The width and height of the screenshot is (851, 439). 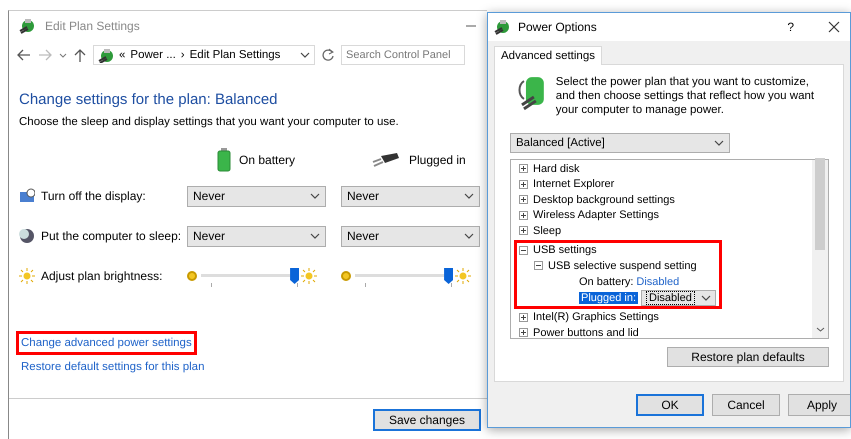 What do you see at coordinates (267, 160) in the screenshot?
I see `column-header: On battery` at bounding box center [267, 160].